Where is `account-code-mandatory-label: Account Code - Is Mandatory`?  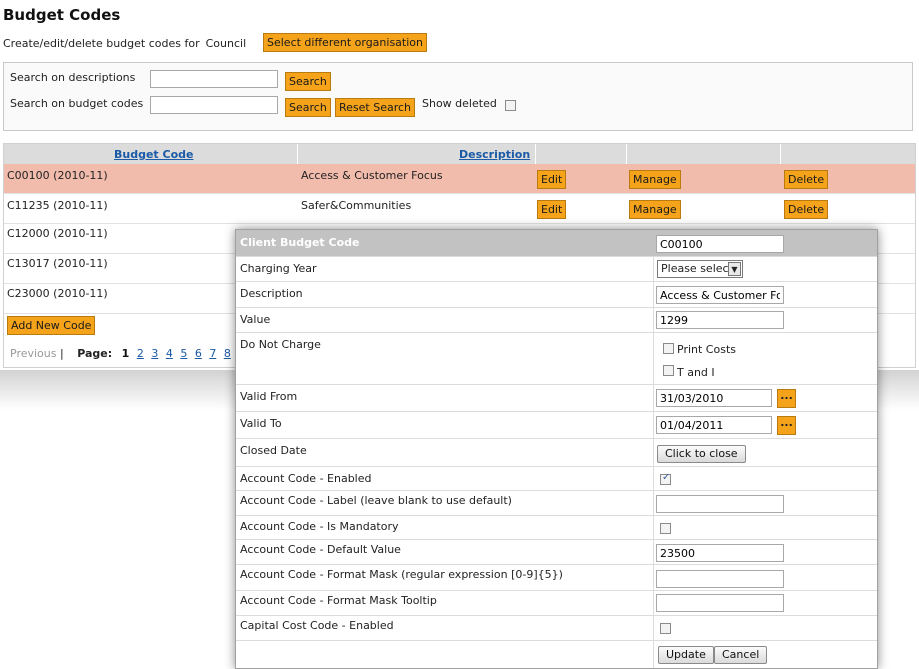 account-code-mandatory-label: Account Code - Is Mandatory is located at coordinates (319, 526).